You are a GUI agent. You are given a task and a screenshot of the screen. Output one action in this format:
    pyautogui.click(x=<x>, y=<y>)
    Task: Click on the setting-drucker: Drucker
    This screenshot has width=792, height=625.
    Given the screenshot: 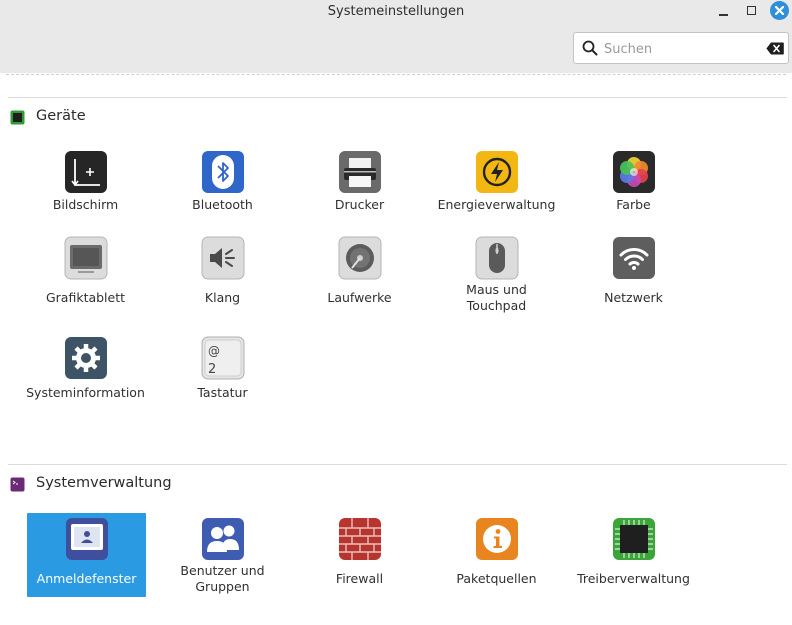 What is the action you would take?
    pyautogui.click(x=359, y=188)
    